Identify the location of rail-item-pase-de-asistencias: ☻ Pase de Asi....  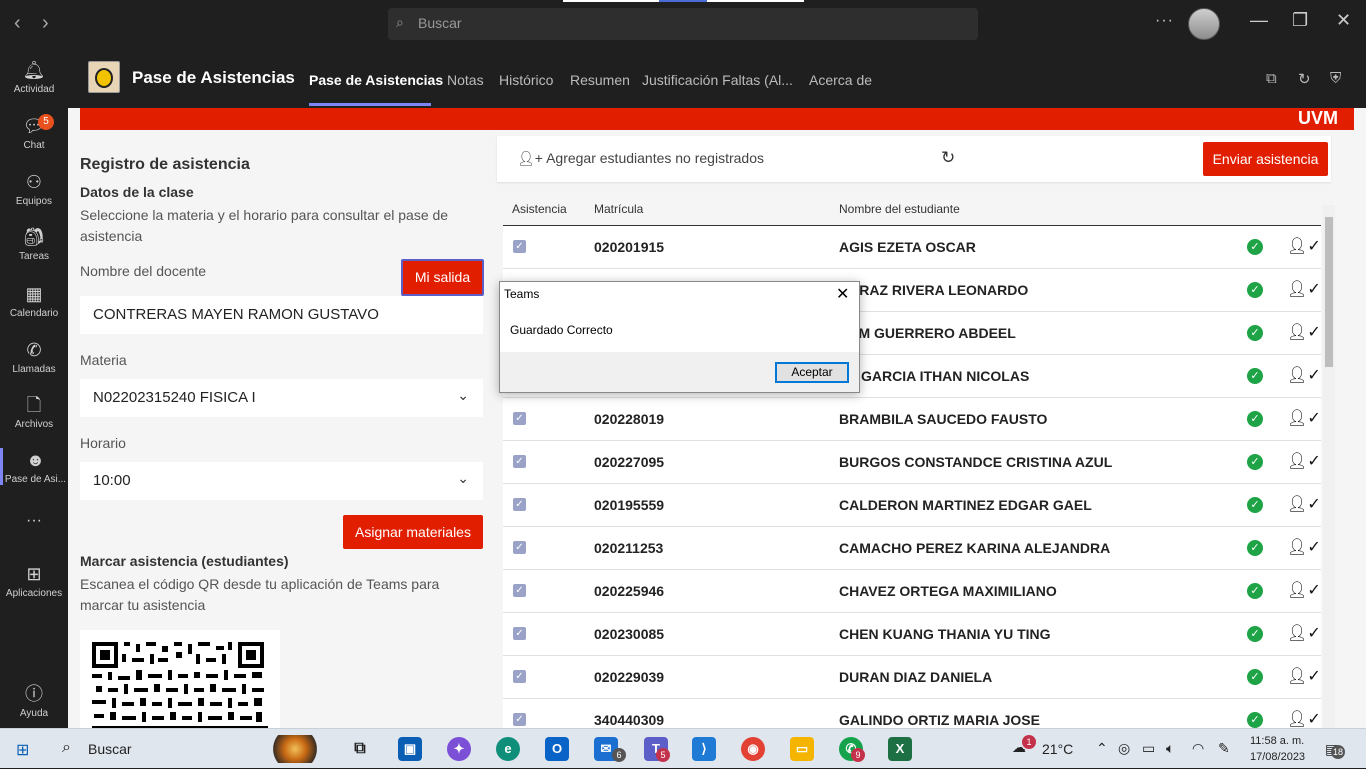
(34, 466).